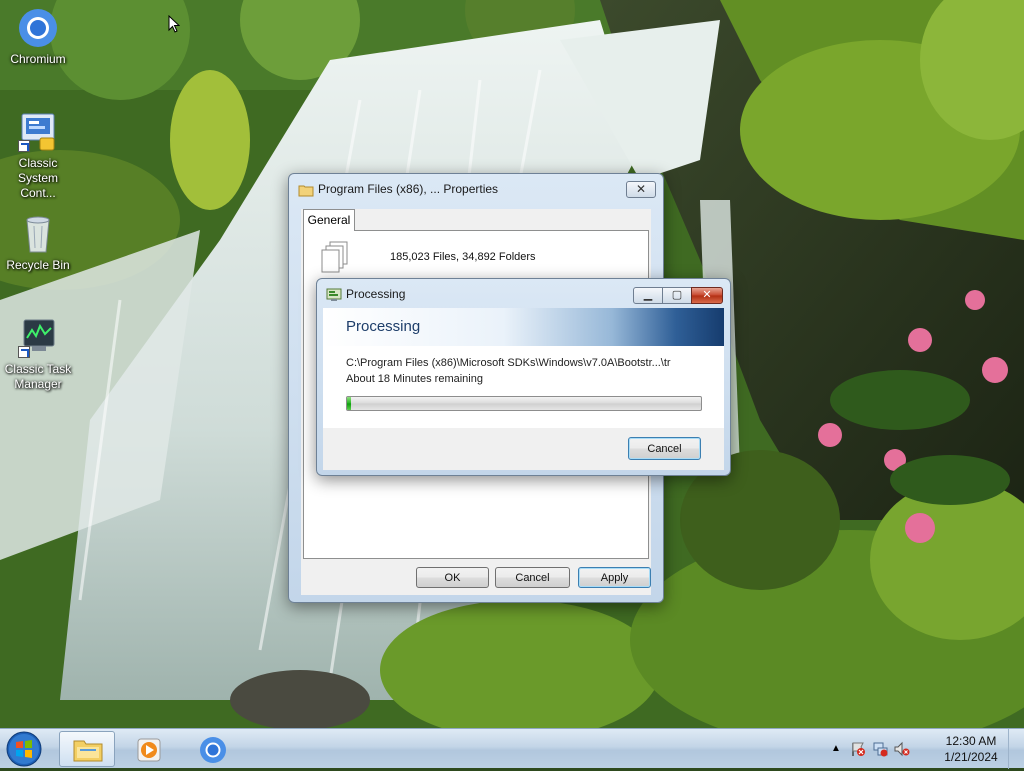  Describe the element at coordinates (523, 449) in the screenshot. I see `processing-footer: Cancel` at that location.